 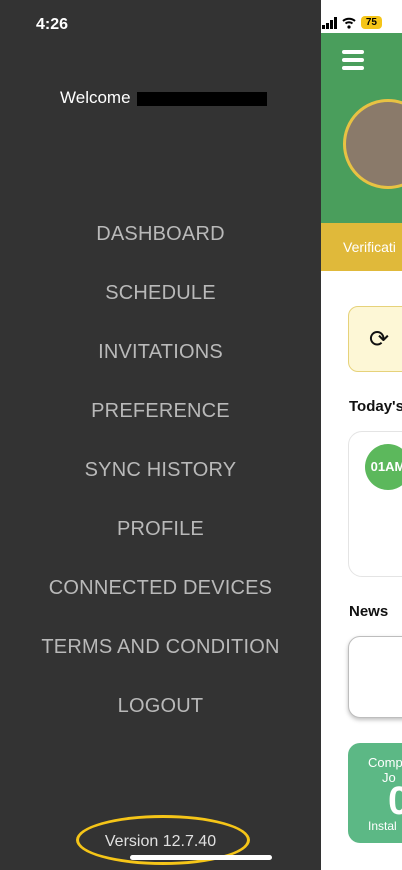 I want to click on sync-icon: ⟳, so click(x=379, y=339).